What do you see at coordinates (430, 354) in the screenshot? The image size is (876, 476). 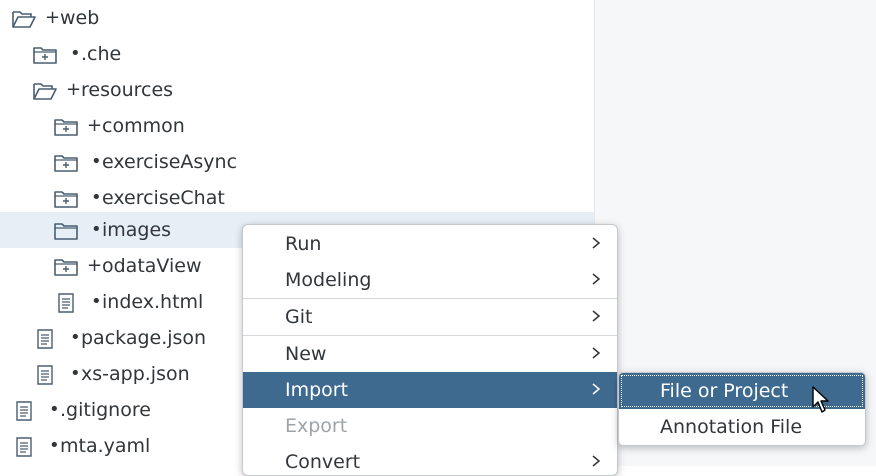 I see `menu-item-new: New` at bounding box center [430, 354].